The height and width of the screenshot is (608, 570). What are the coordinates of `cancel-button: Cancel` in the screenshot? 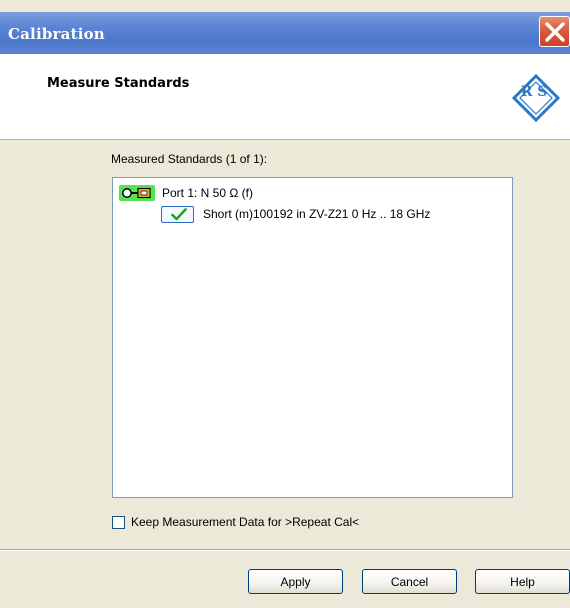 It's located at (409, 581).